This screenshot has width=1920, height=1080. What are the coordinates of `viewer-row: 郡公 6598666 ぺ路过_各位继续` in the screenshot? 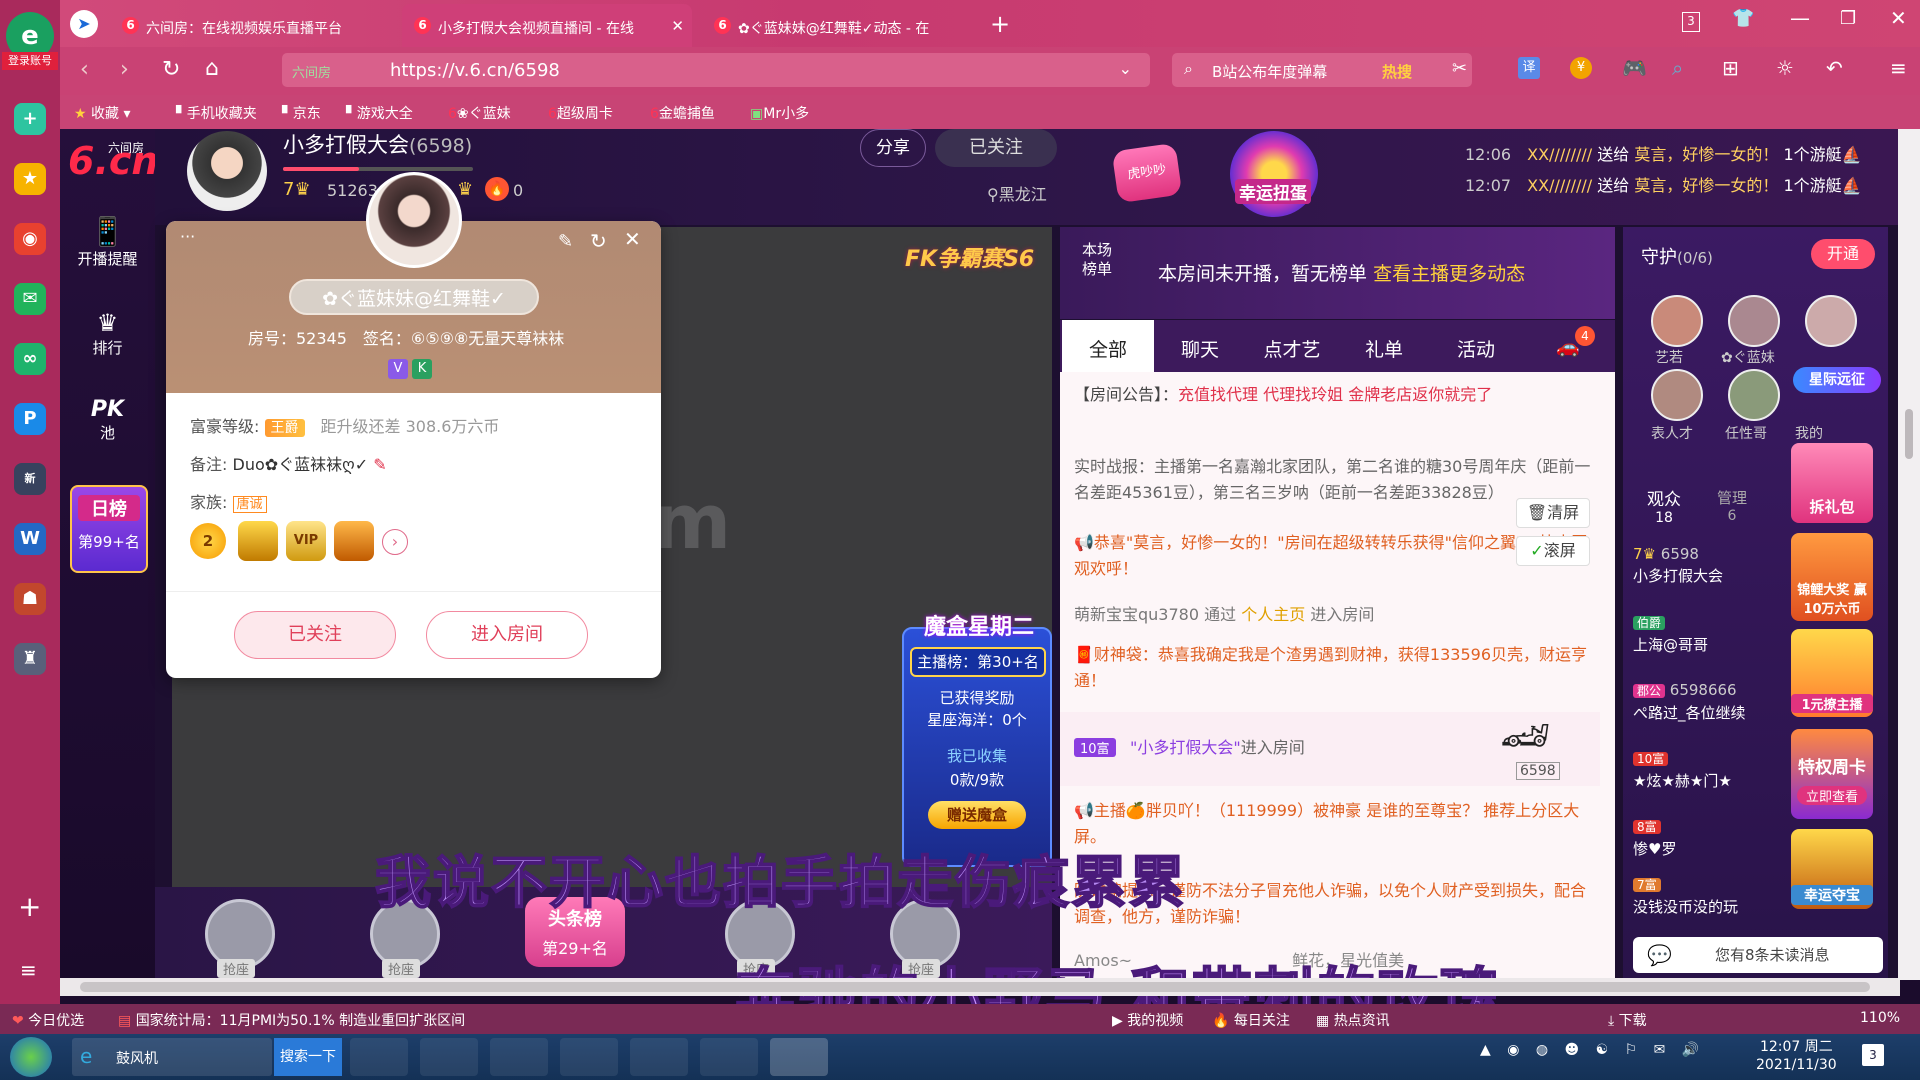 It's located at (1708, 713).